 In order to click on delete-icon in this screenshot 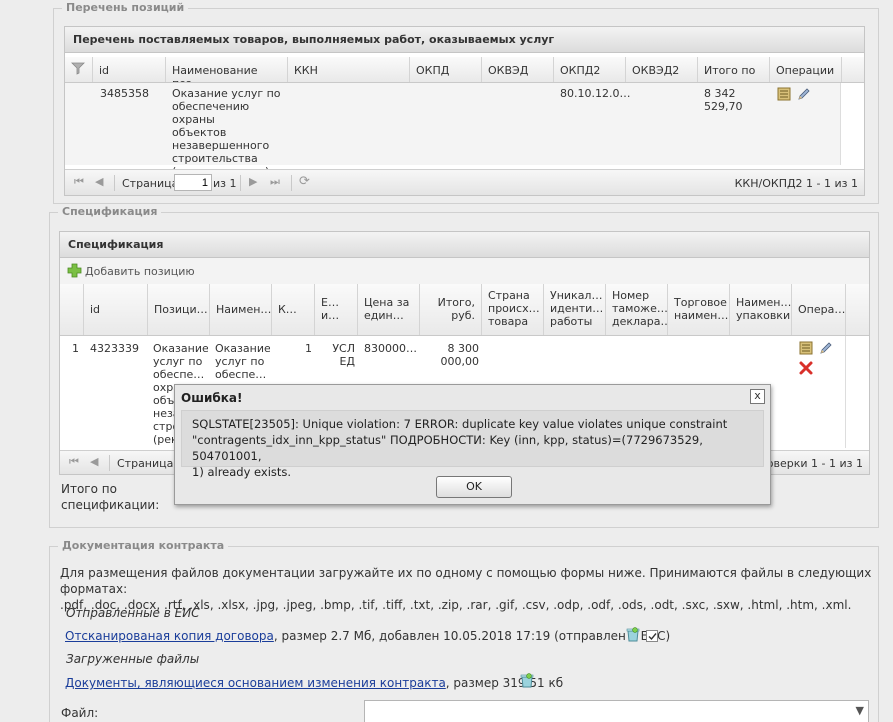, I will do `click(806, 369)`.